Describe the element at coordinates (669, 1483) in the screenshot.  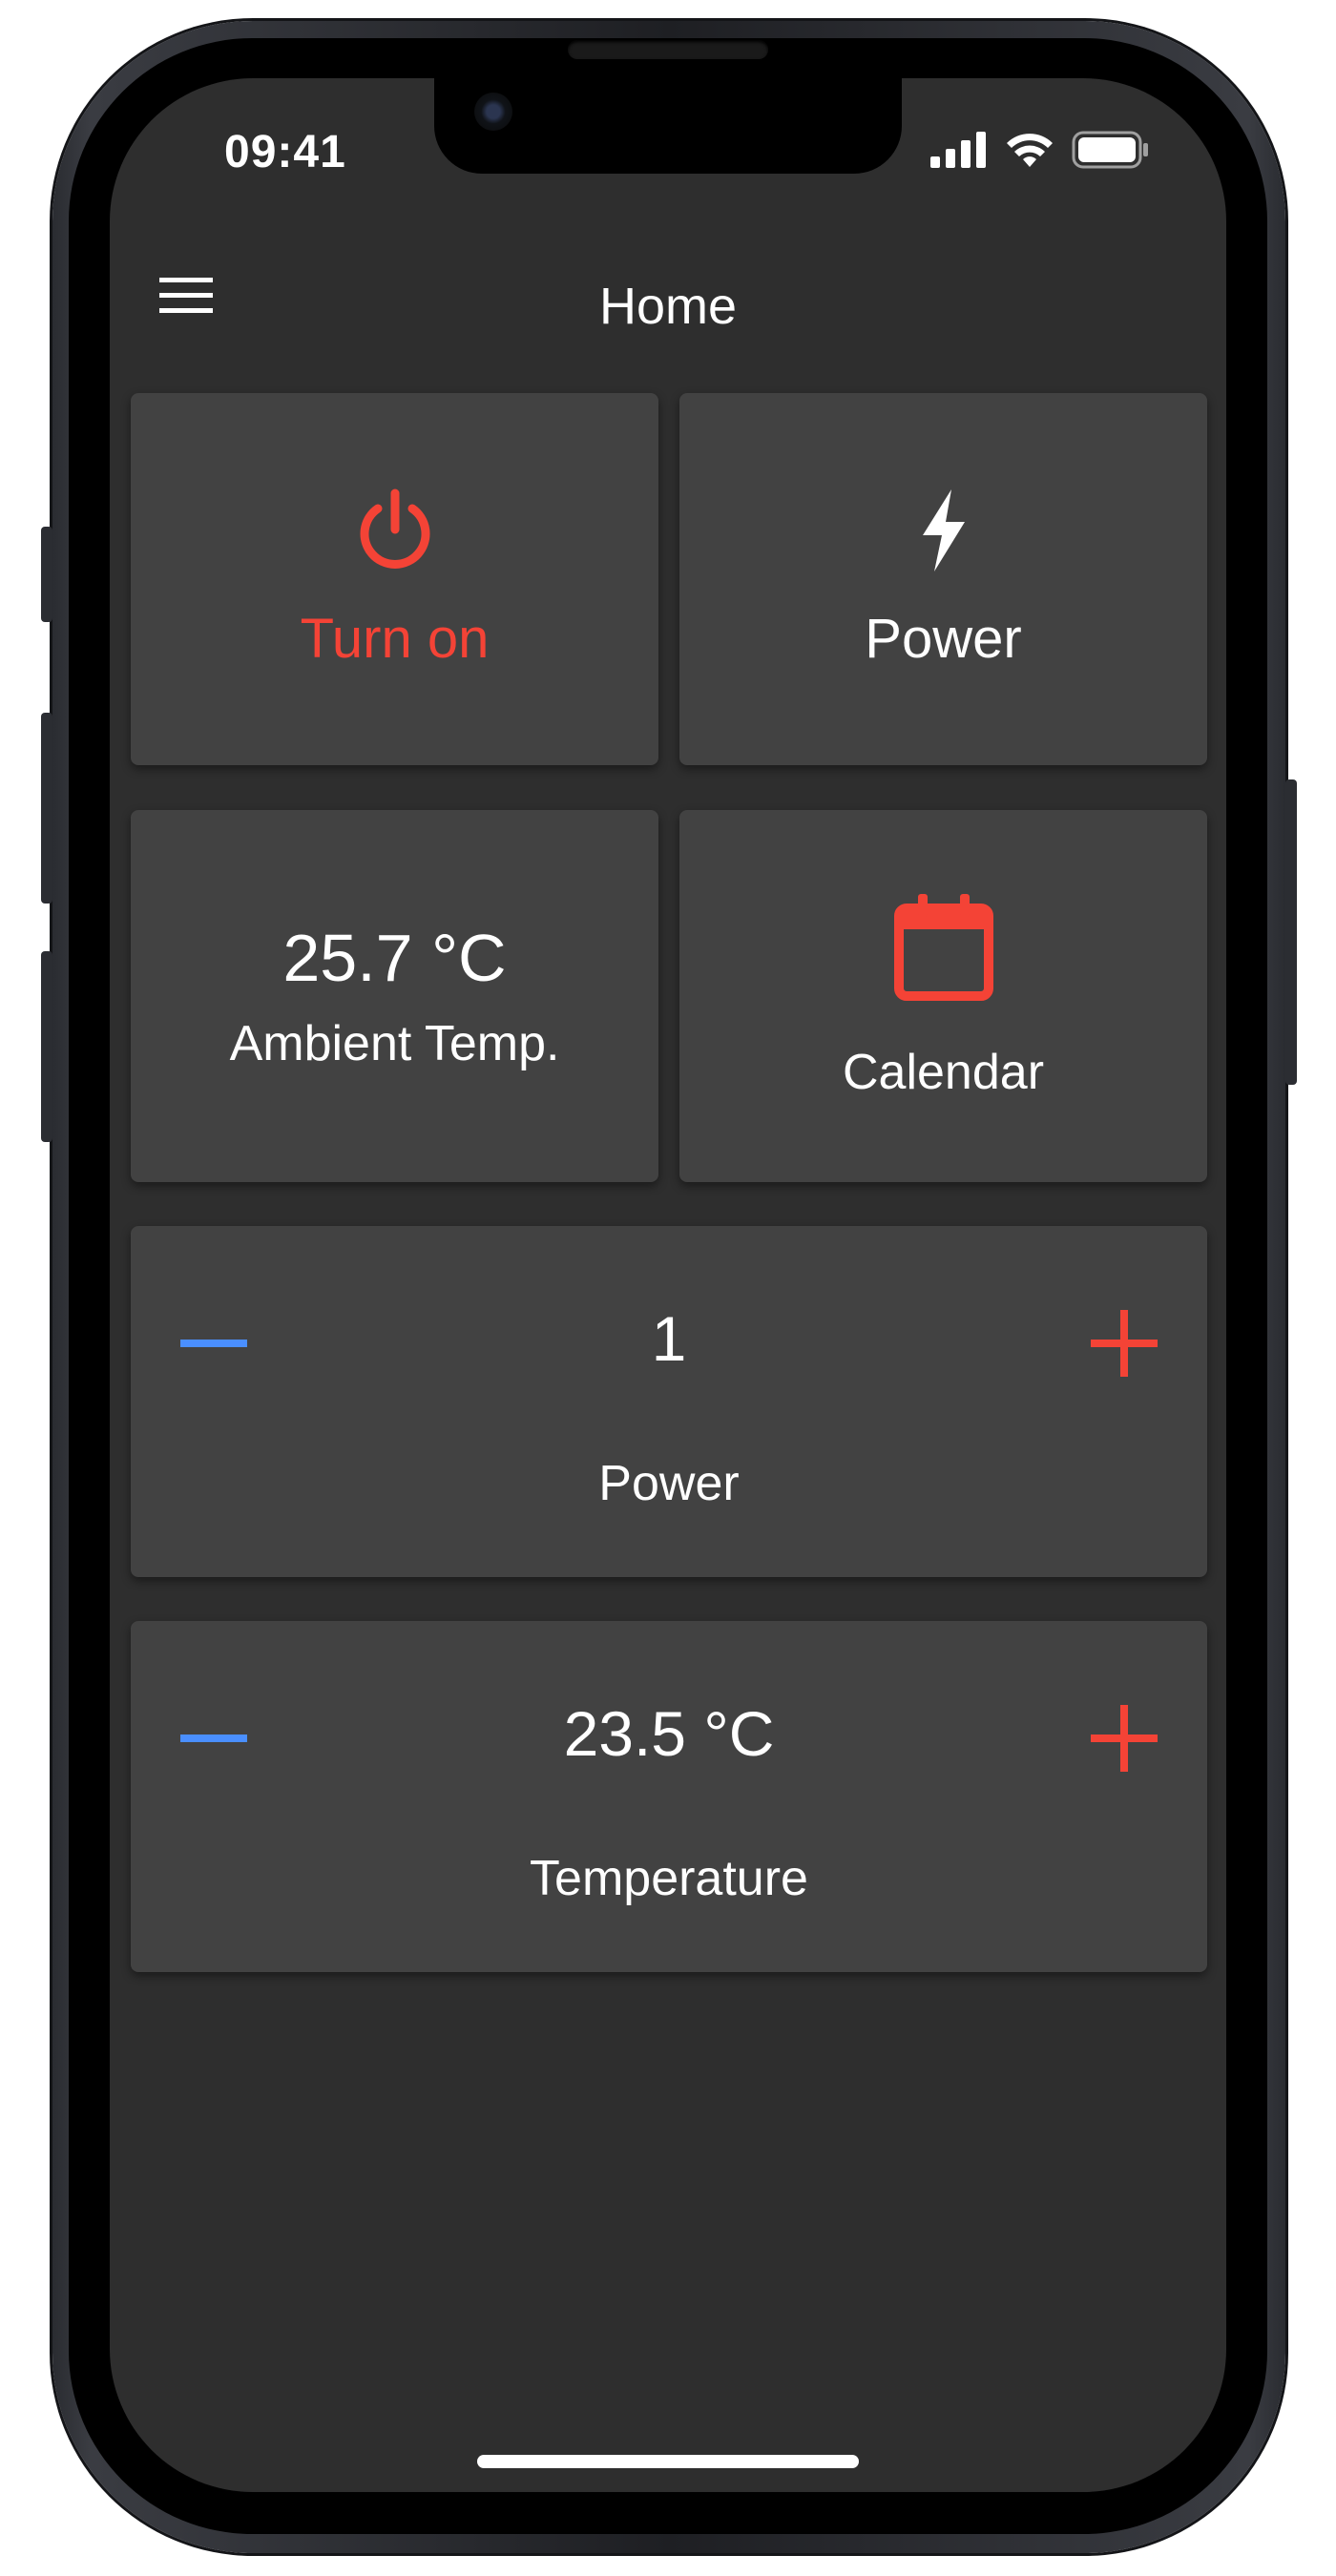
I see `power-stepper-label: Power` at that location.